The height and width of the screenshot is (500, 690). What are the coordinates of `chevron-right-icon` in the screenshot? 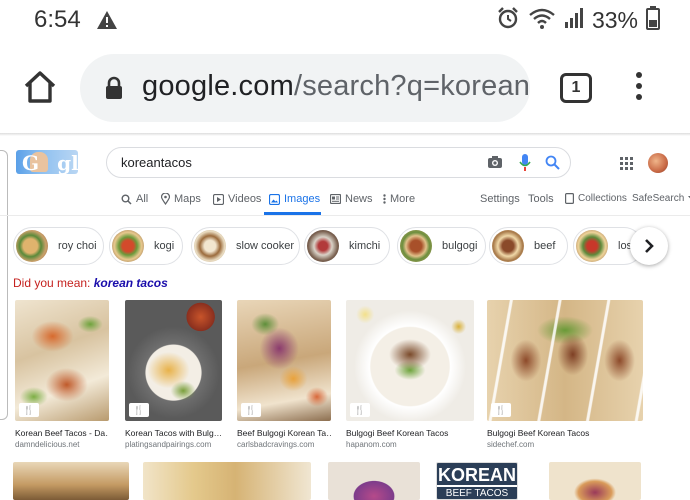 It's located at (649, 246).